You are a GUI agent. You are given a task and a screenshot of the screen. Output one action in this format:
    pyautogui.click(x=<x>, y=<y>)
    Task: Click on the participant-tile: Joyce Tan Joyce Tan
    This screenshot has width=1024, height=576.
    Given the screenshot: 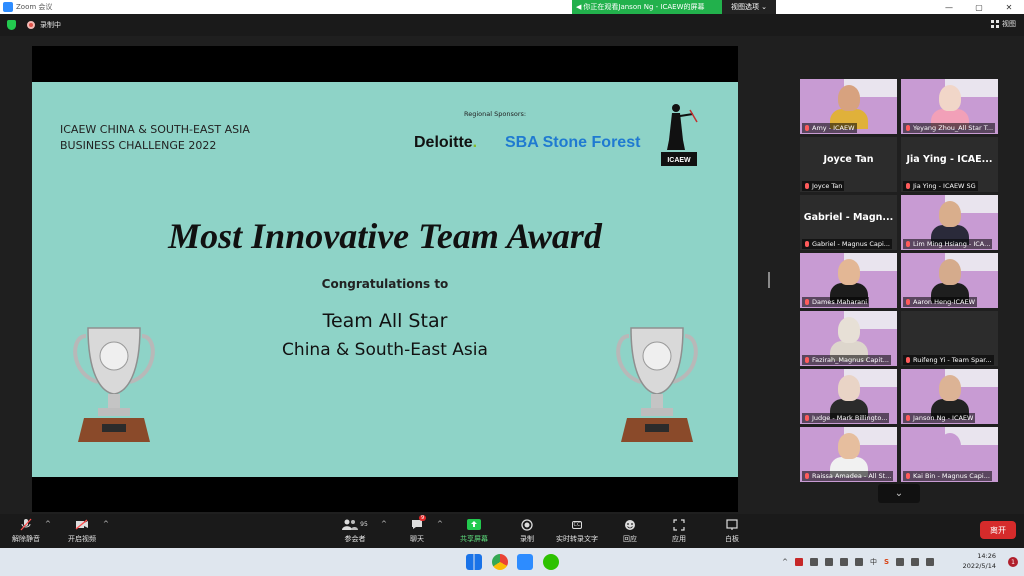 What is the action you would take?
    pyautogui.click(x=848, y=164)
    